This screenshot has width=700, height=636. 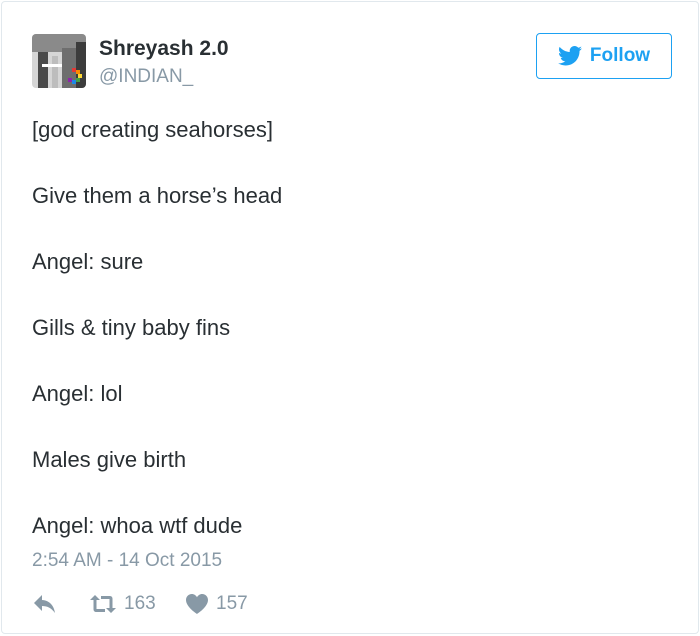 I want to click on reply-icon, so click(x=44, y=604).